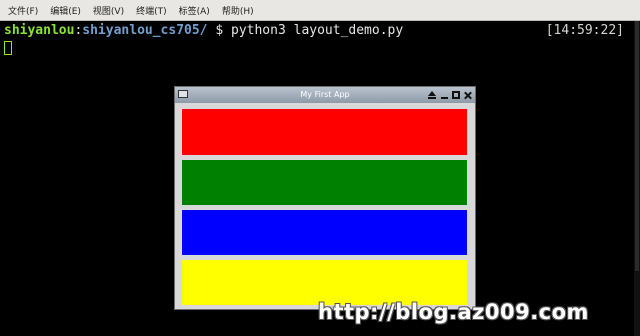 This screenshot has width=640, height=336. What do you see at coordinates (194, 10) in the screenshot?
I see `menu-tabs: 标签(A)` at bounding box center [194, 10].